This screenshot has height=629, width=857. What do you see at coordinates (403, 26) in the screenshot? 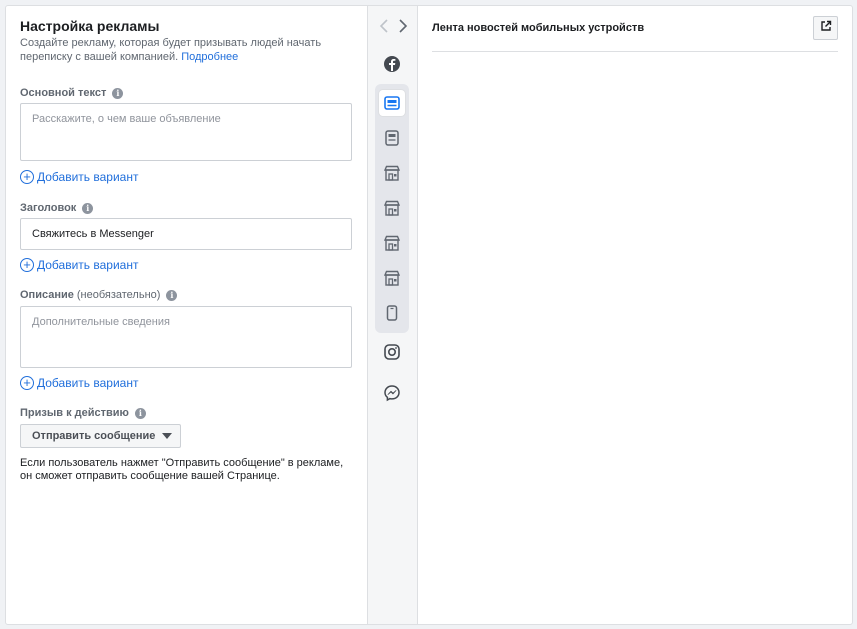
I see `chevron-right-icon` at bounding box center [403, 26].